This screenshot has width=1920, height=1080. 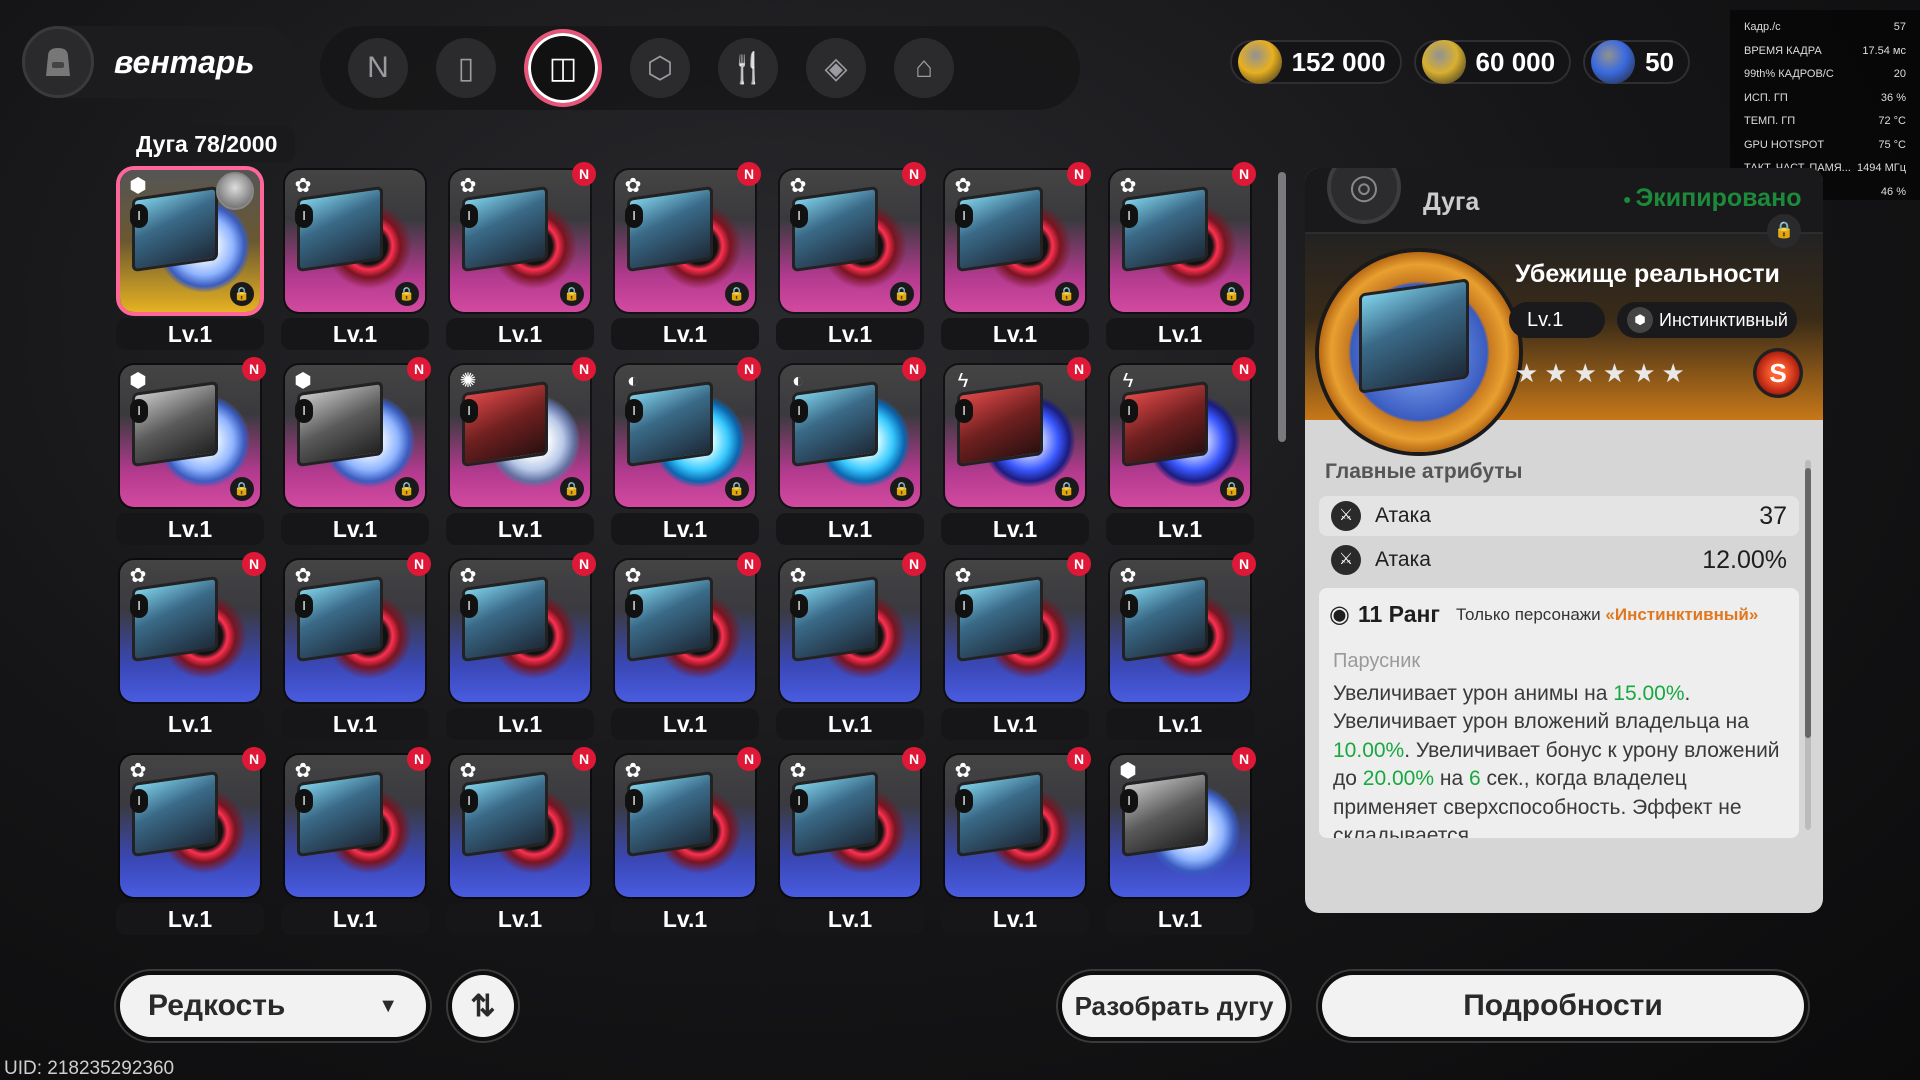 I want to click on item-card: ✿ I 🔒, so click(x=520, y=241).